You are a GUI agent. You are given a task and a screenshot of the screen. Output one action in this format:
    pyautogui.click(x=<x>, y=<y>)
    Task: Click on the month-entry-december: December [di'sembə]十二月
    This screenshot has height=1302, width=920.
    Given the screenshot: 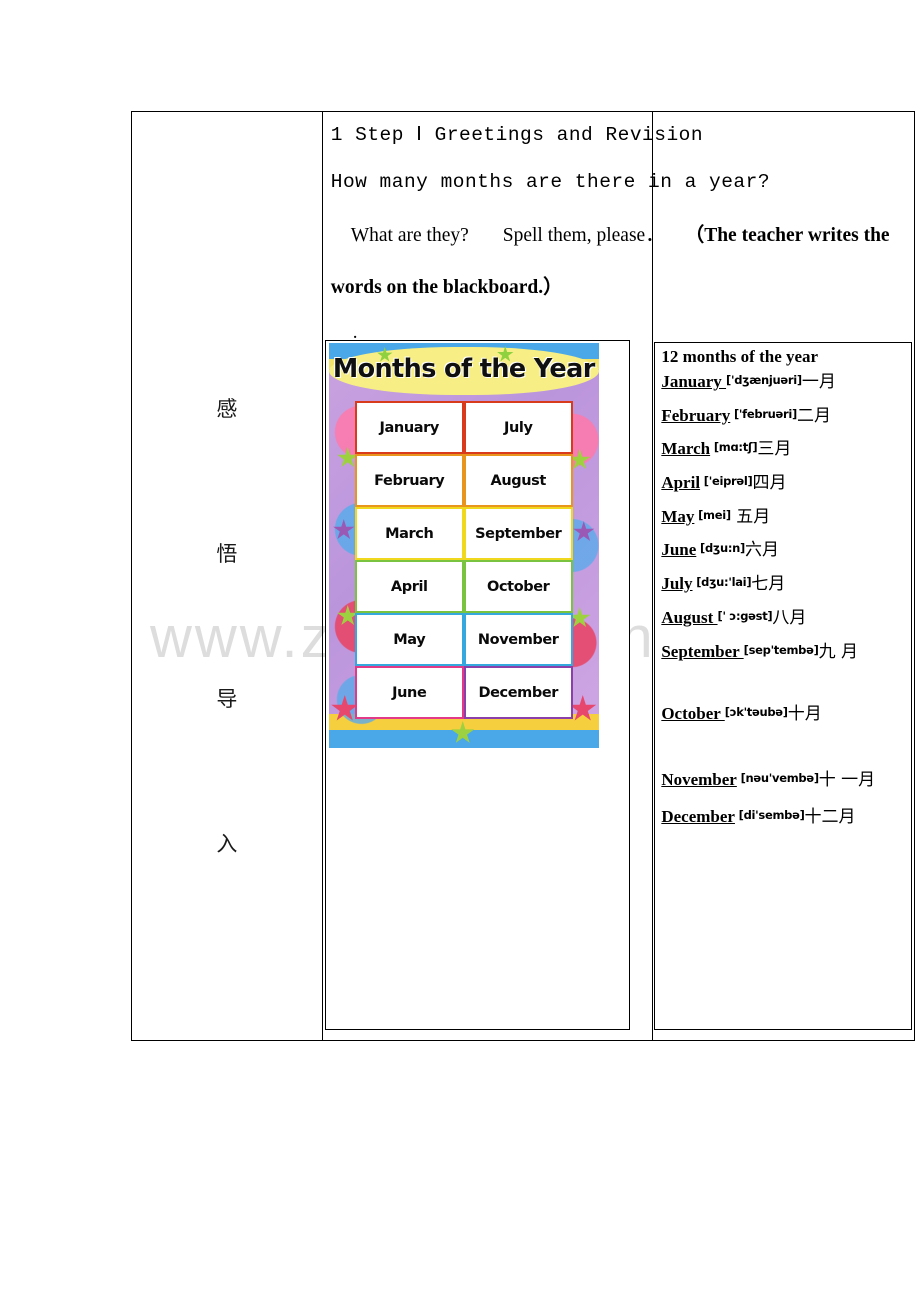 What is the action you would take?
    pyautogui.click(x=786, y=816)
    